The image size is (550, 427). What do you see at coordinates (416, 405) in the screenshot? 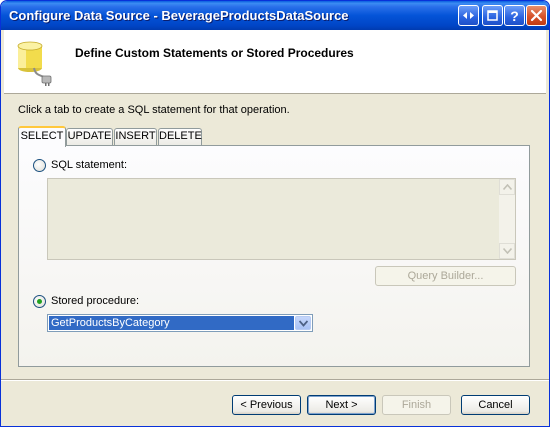
I see `finish-button: Finish` at bounding box center [416, 405].